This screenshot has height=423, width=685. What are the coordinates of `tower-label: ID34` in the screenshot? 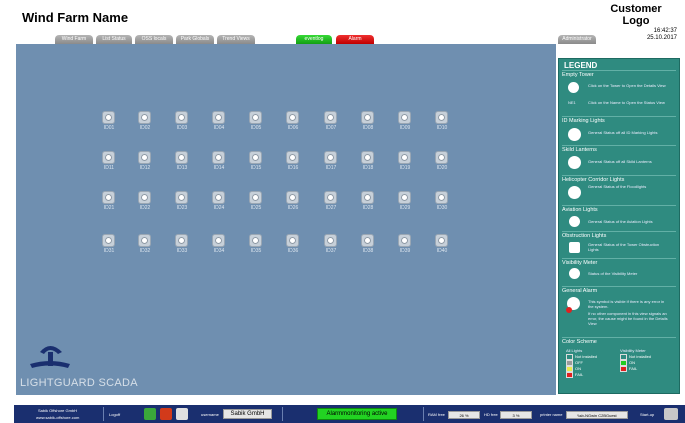 It's located at (219, 251).